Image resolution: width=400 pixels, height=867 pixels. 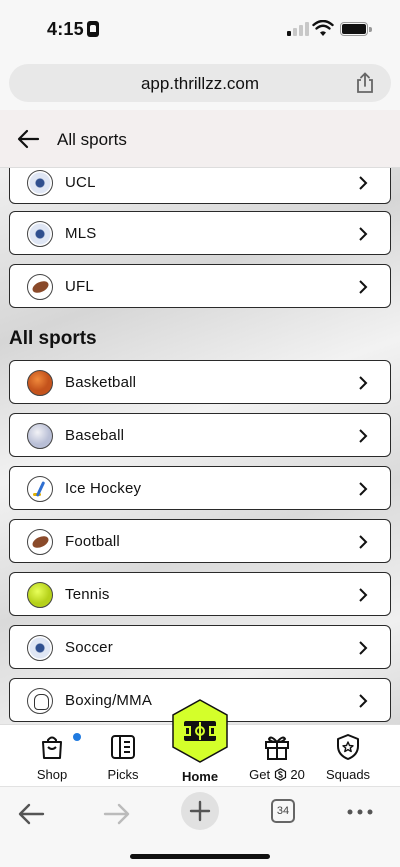 I want to click on list-item-tennis: Tennis, so click(x=200, y=594).